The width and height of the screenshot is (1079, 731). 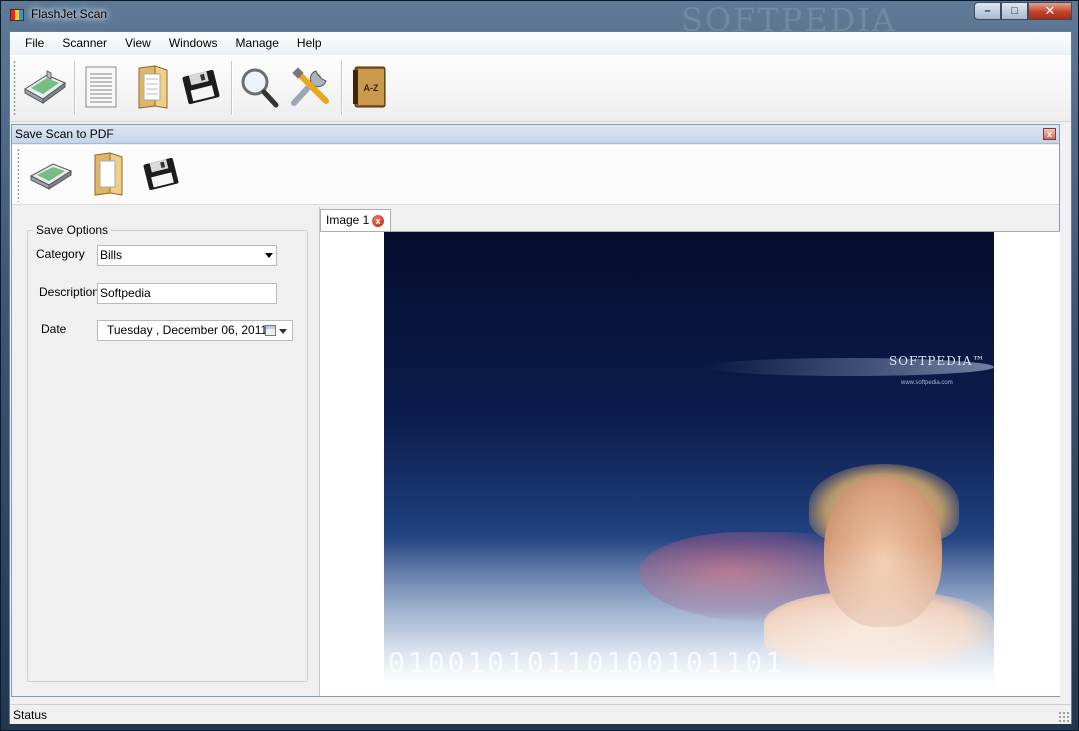 I want to click on image-url-text: www.softpedia.com, so click(x=927, y=383).